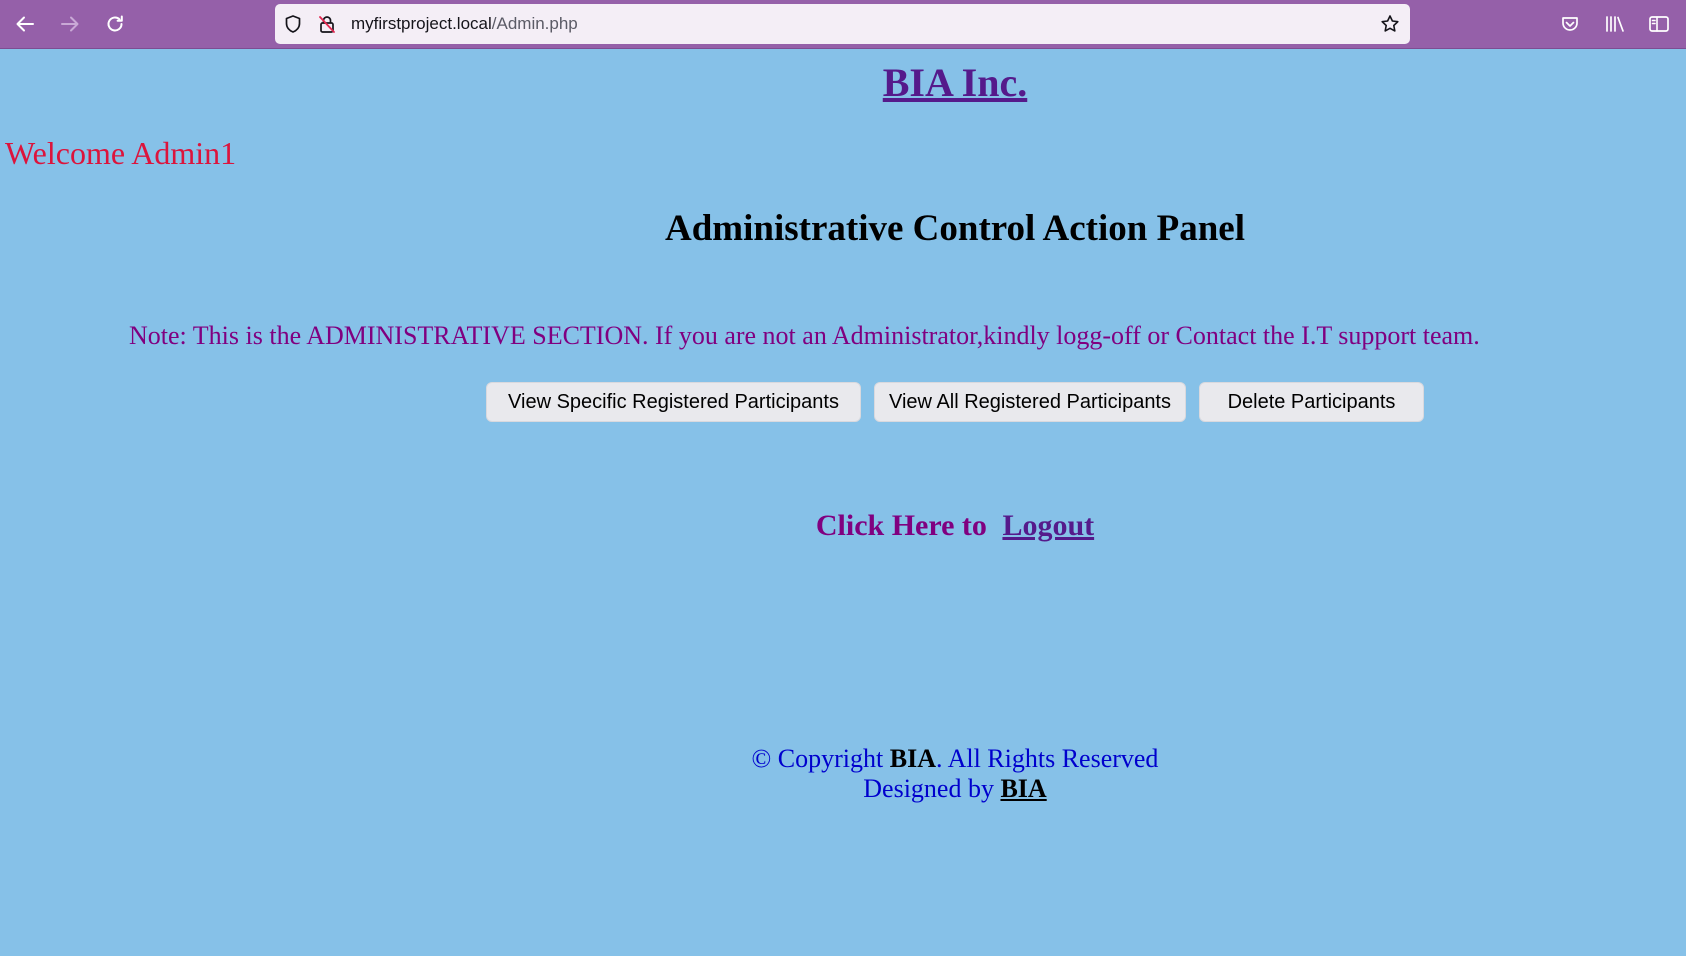 The width and height of the screenshot is (1686, 956). Describe the element at coordinates (1048, 525) in the screenshot. I see `logout-link: Logout` at that location.